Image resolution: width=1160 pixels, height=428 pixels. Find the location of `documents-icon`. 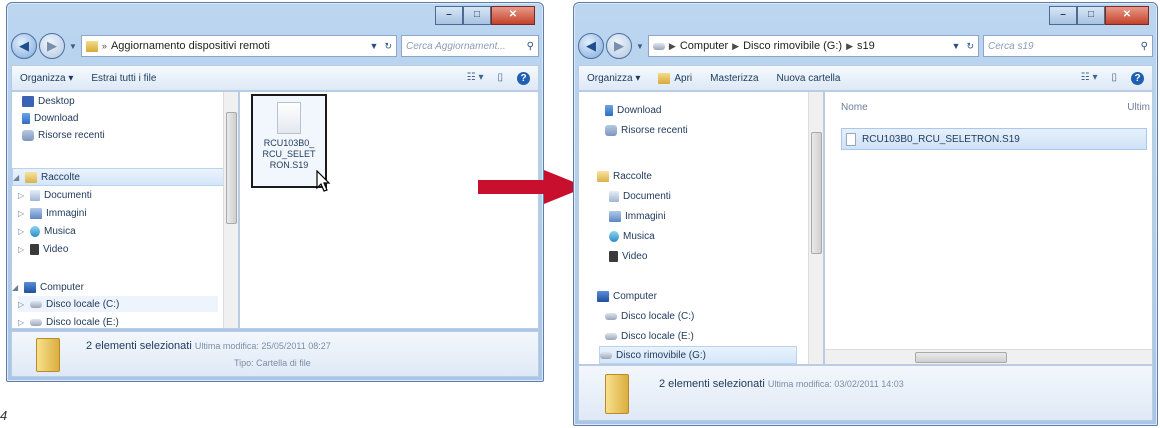

documents-icon is located at coordinates (614, 196).